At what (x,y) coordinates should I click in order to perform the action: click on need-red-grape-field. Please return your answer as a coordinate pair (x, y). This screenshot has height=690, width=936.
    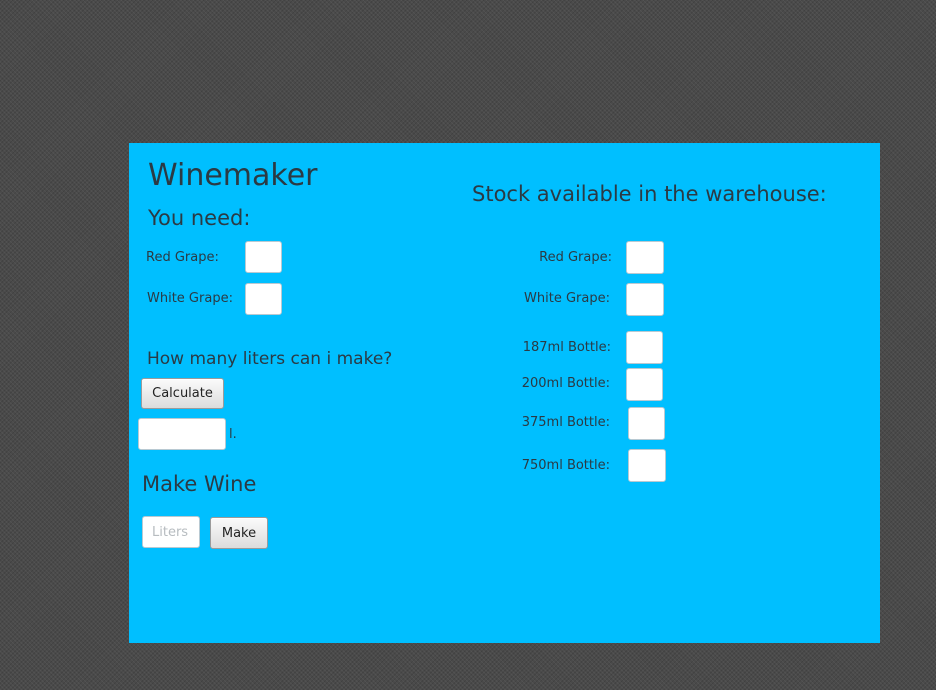
    Looking at the image, I should click on (263, 257).